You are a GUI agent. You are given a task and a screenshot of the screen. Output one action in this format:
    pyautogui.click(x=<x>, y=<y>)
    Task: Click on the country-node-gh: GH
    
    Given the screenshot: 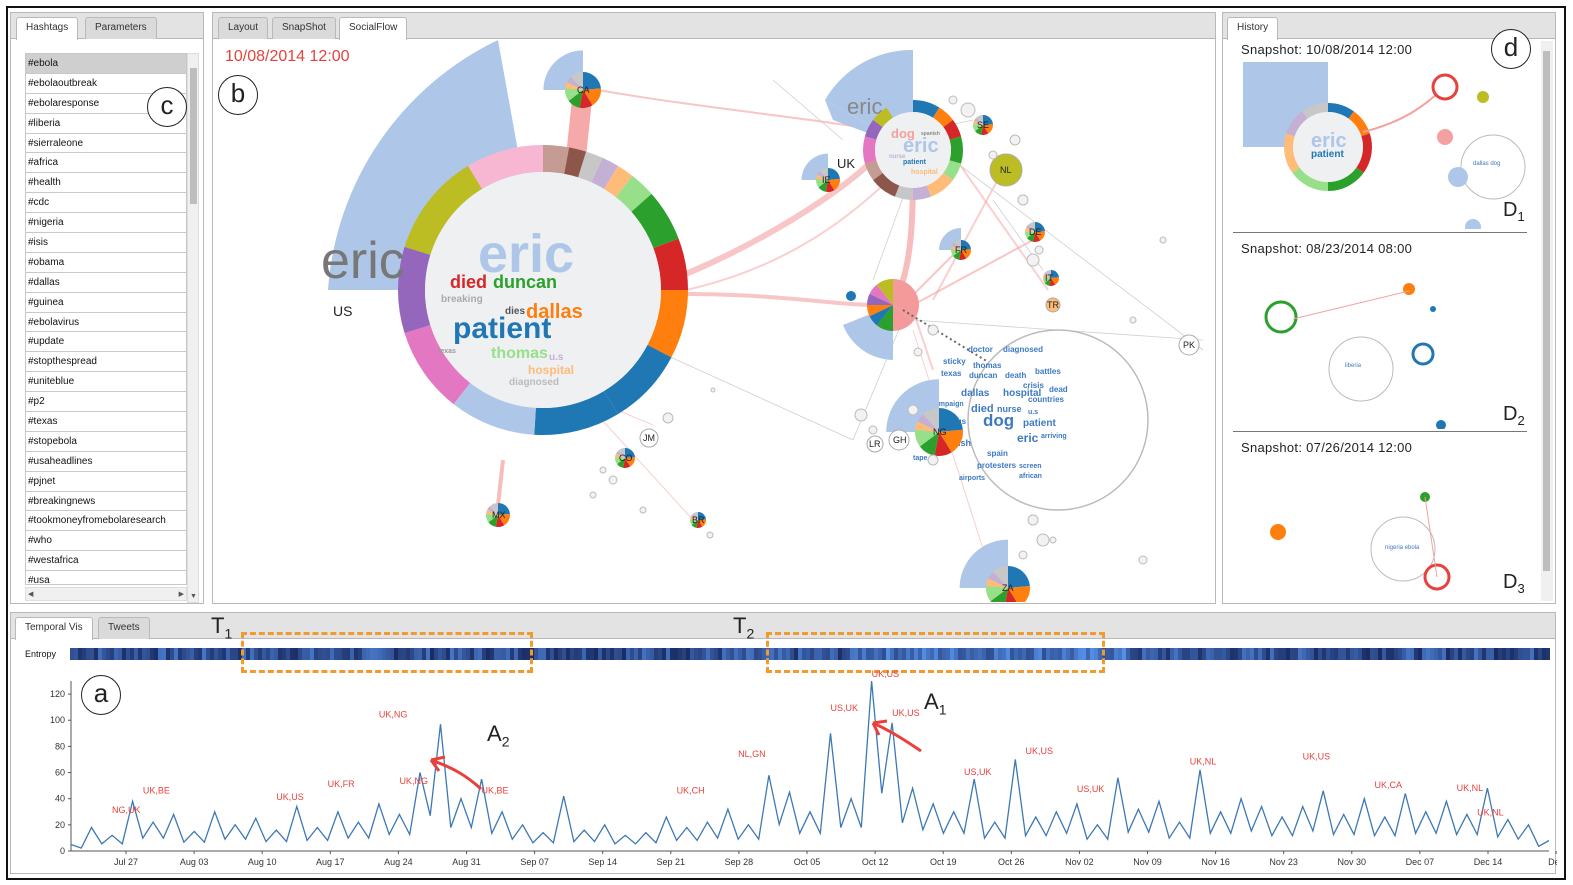 What is the action you would take?
    pyautogui.click(x=899, y=440)
    